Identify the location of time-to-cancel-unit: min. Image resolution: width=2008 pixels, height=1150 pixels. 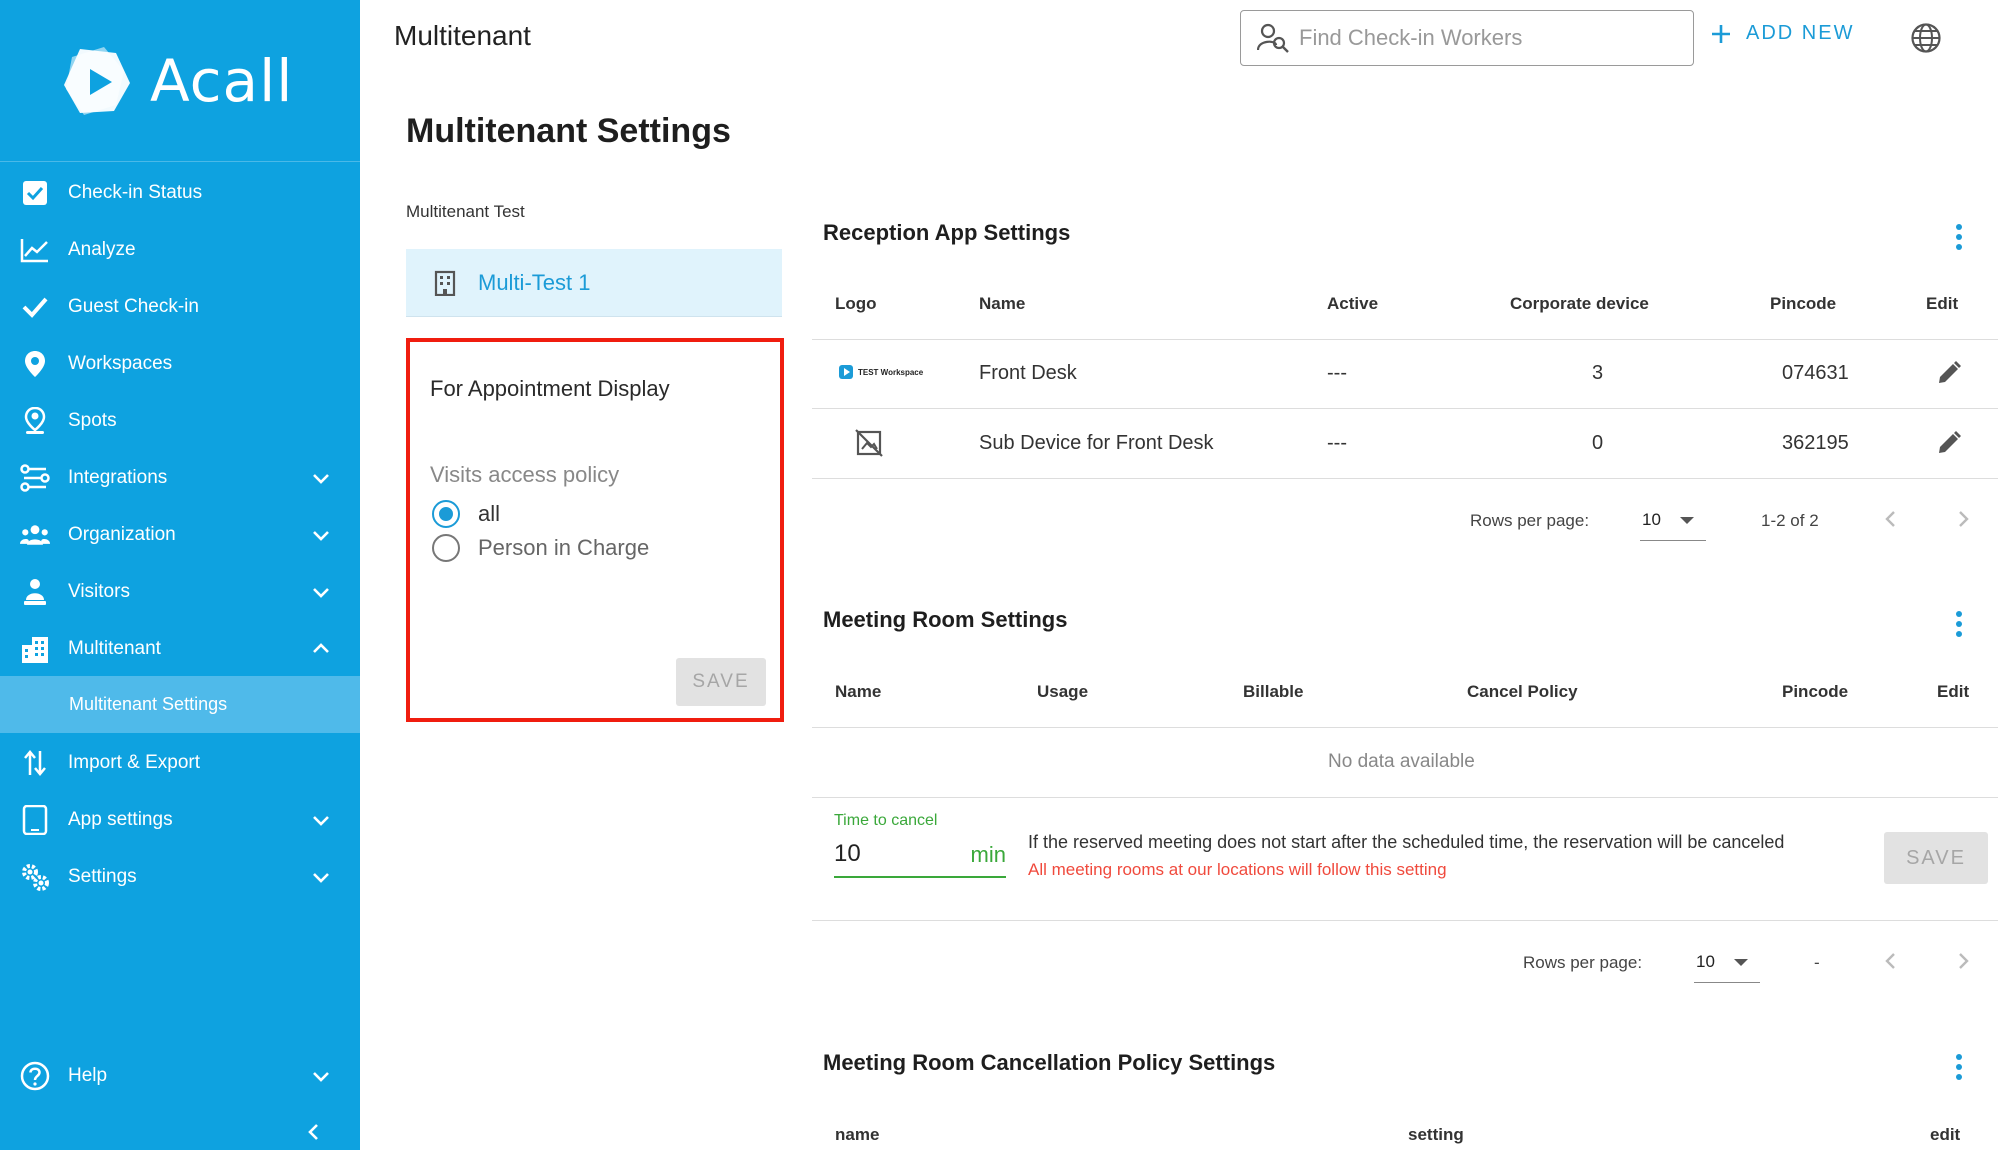
(988, 854).